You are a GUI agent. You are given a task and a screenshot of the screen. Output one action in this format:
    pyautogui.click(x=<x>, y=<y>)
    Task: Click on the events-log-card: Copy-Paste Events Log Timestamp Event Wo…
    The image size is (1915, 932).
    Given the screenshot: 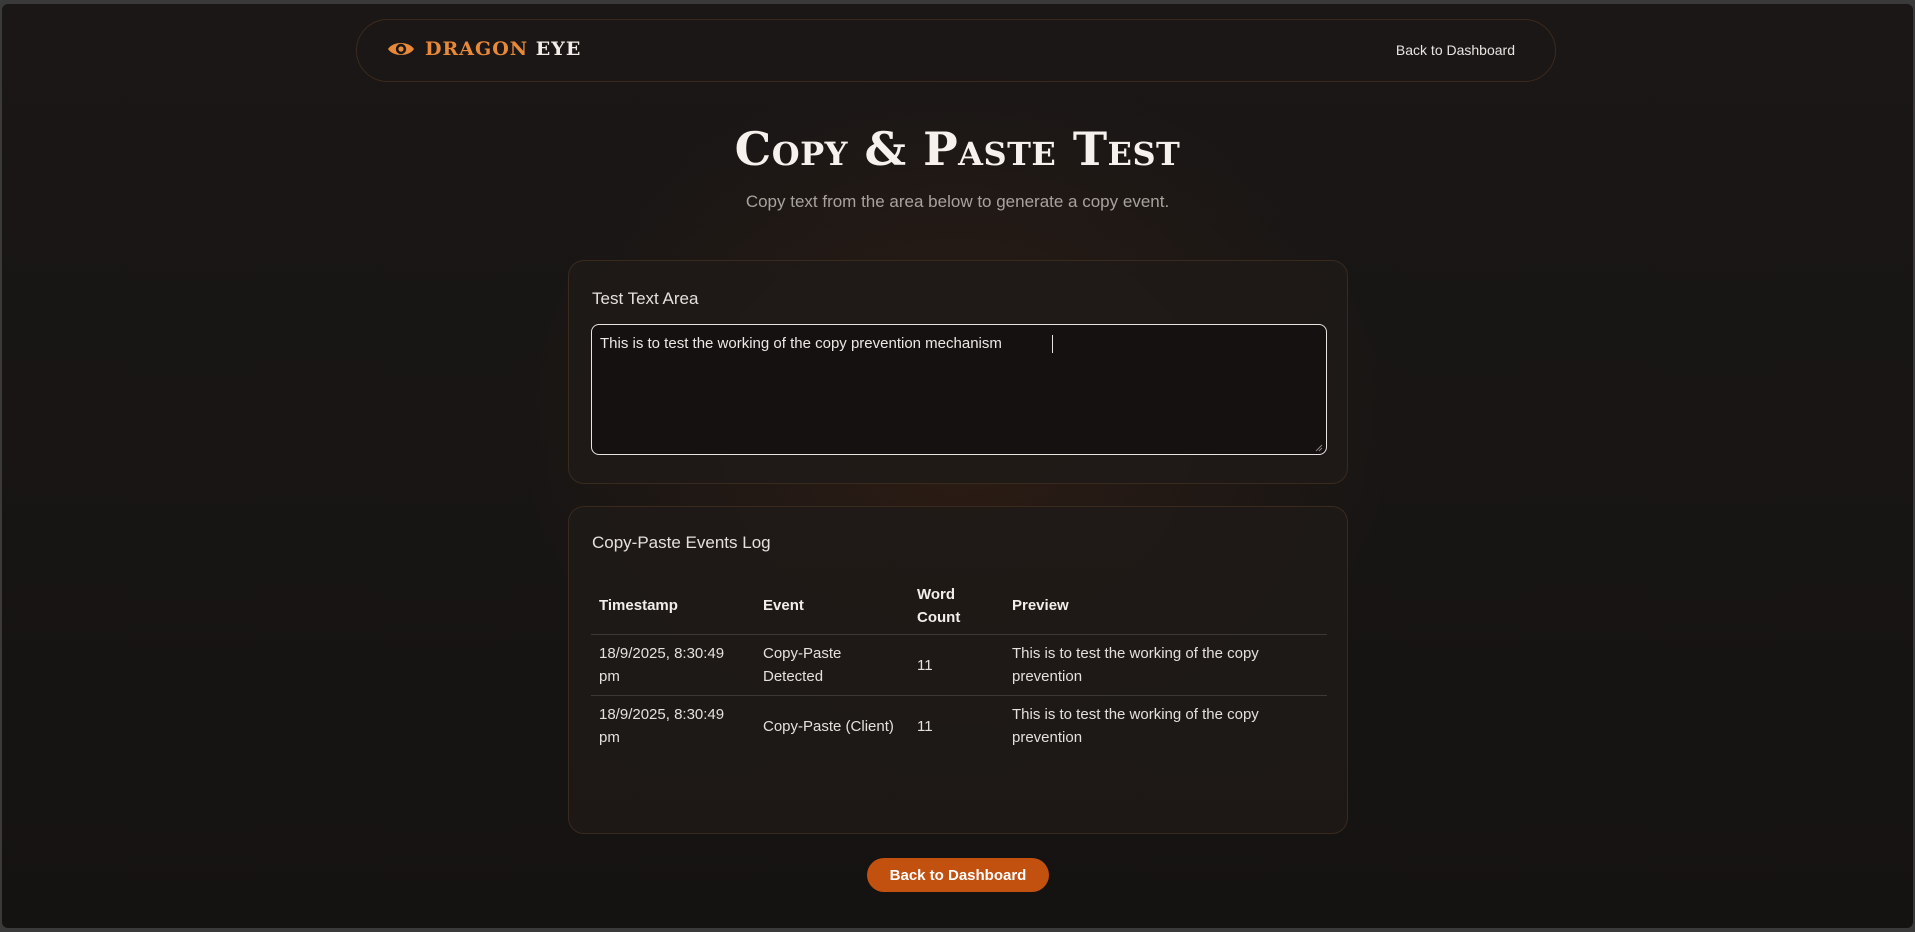 What is the action you would take?
    pyautogui.click(x=958, y=670)
    